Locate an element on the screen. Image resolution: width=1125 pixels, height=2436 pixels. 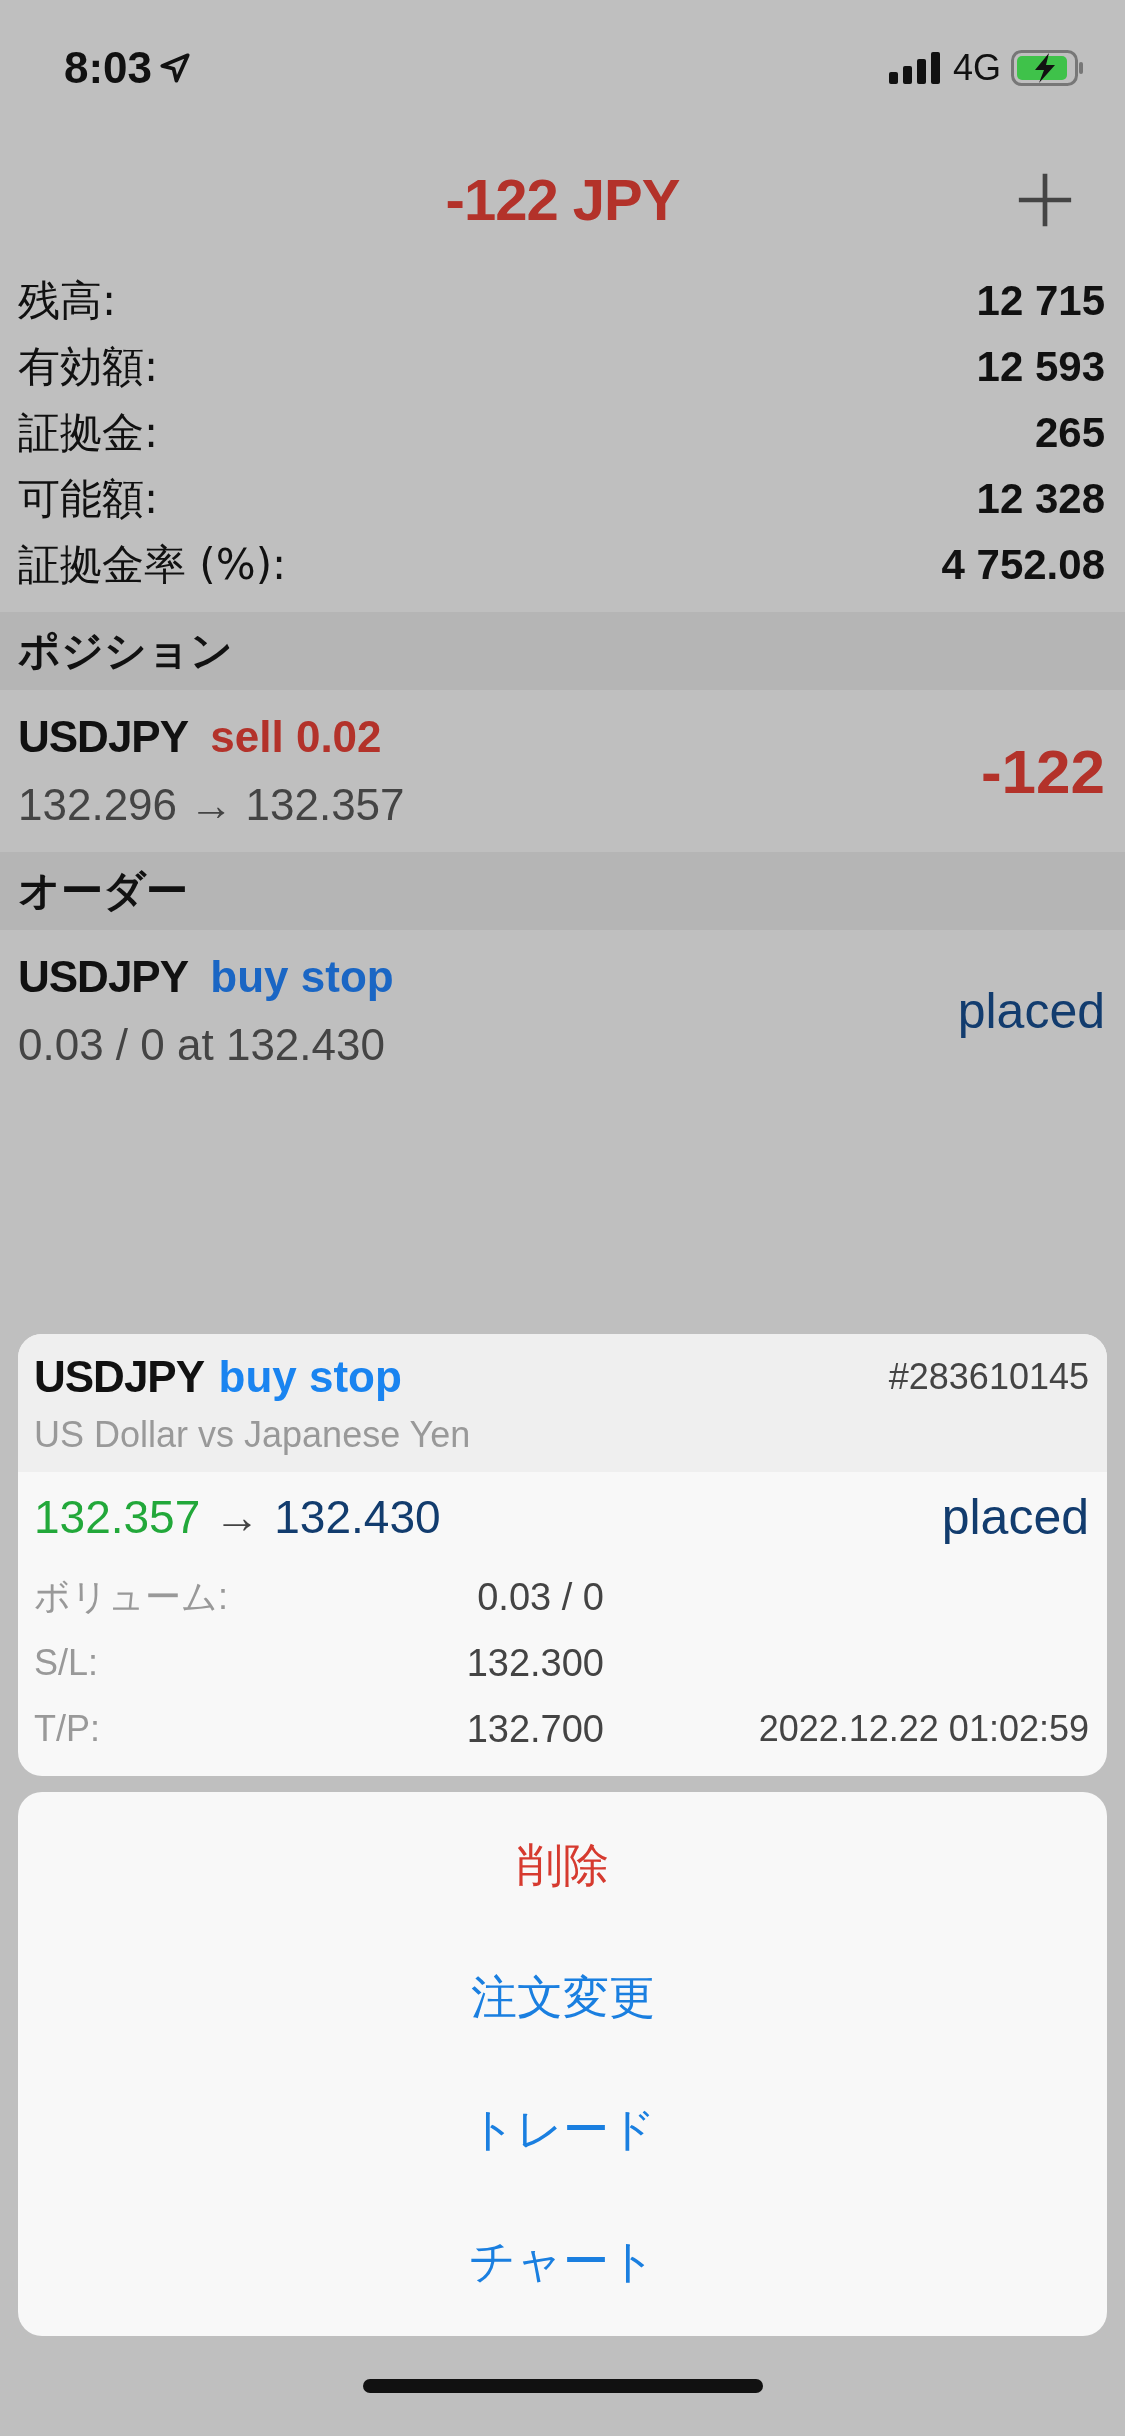
field-value: 132.700 is located at coordinates (534, 1729).